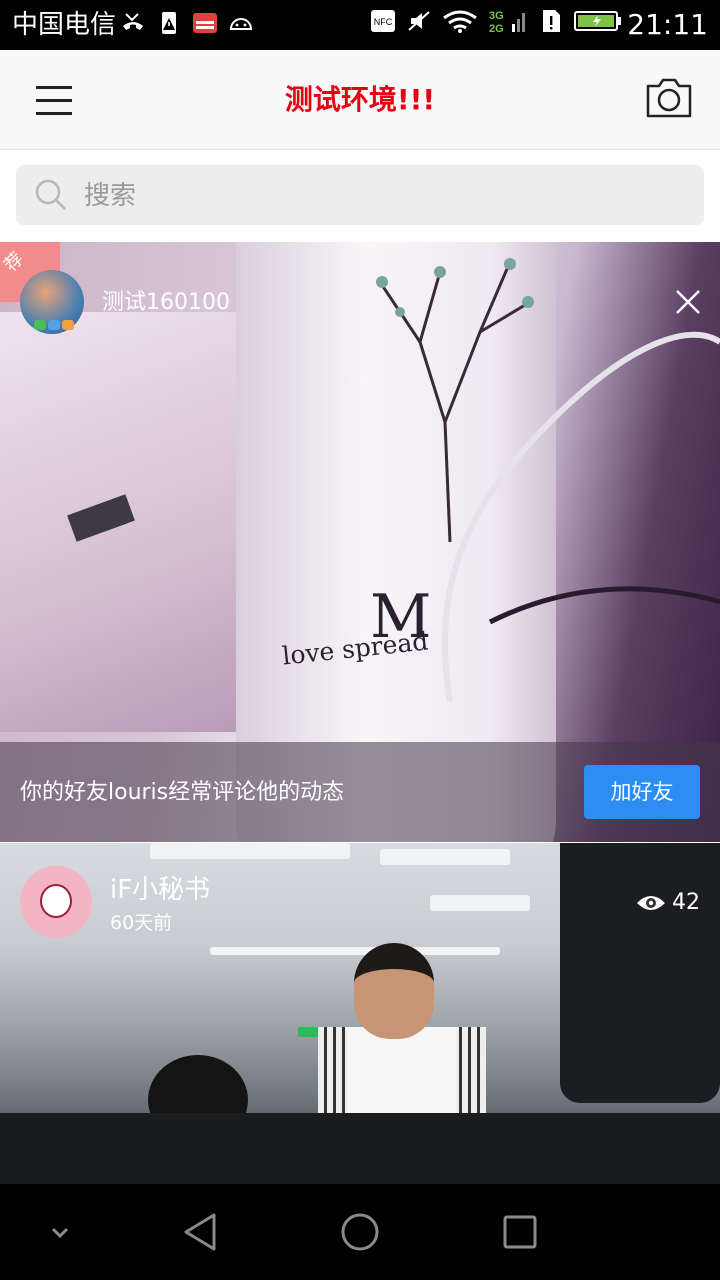  Describe the element at coordinates (14, 262) in the screenshot. I see `recommend-badge-text: 荐` at that location.